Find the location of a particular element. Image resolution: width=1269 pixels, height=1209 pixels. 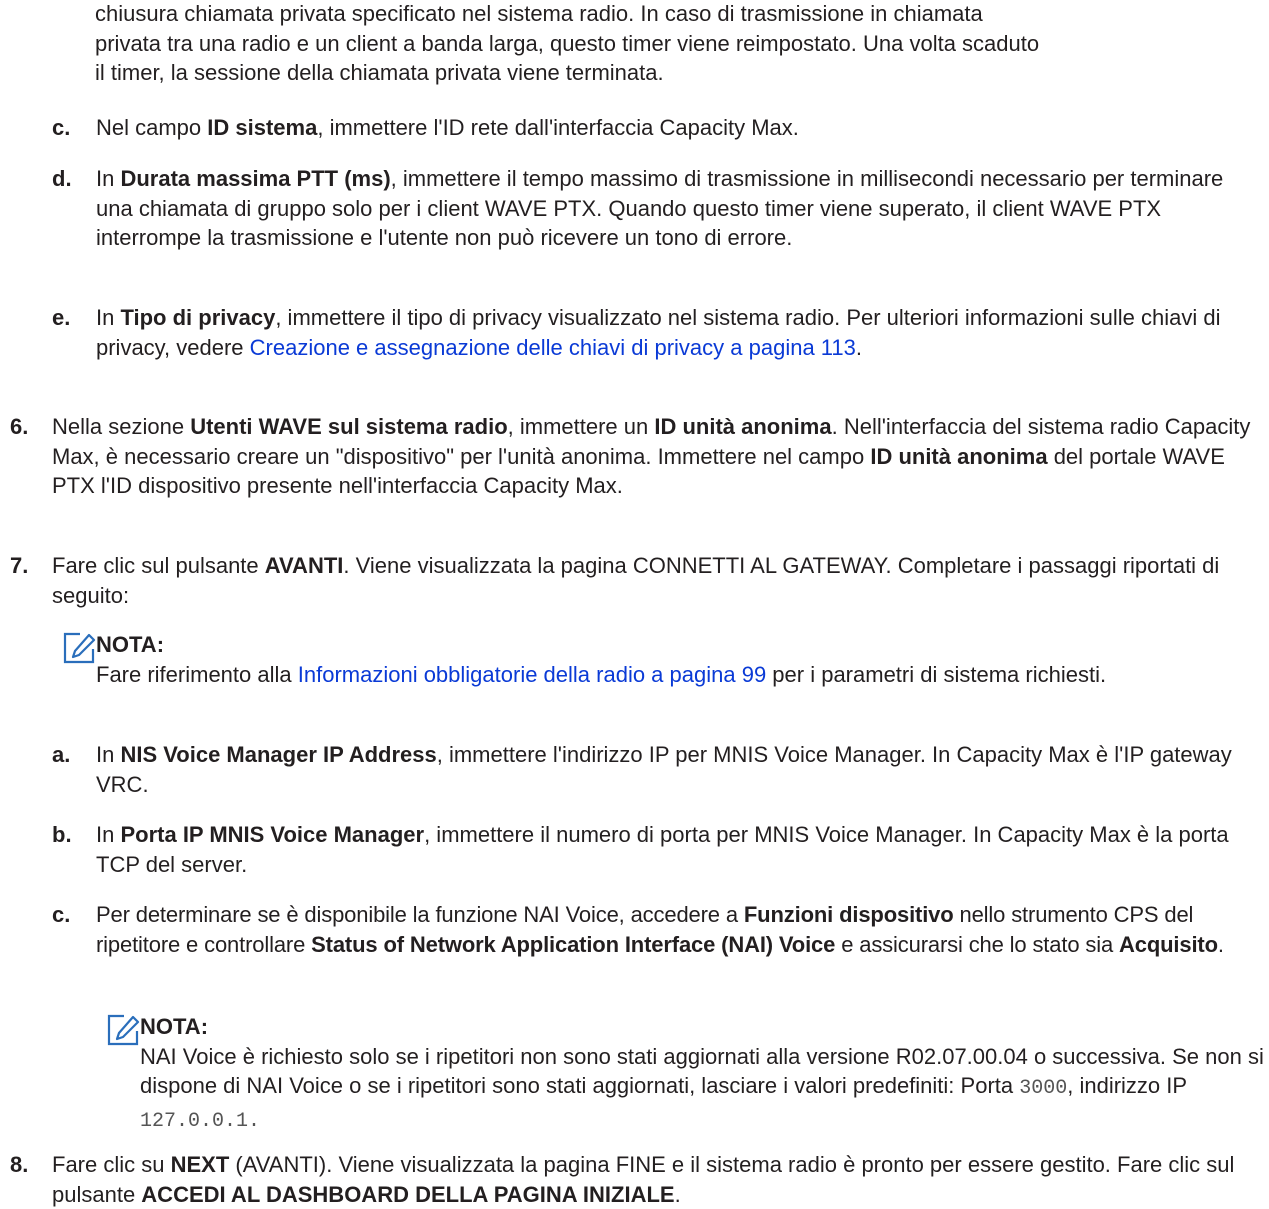

status-value: Acquisito is located at coordinates (1168, 944).